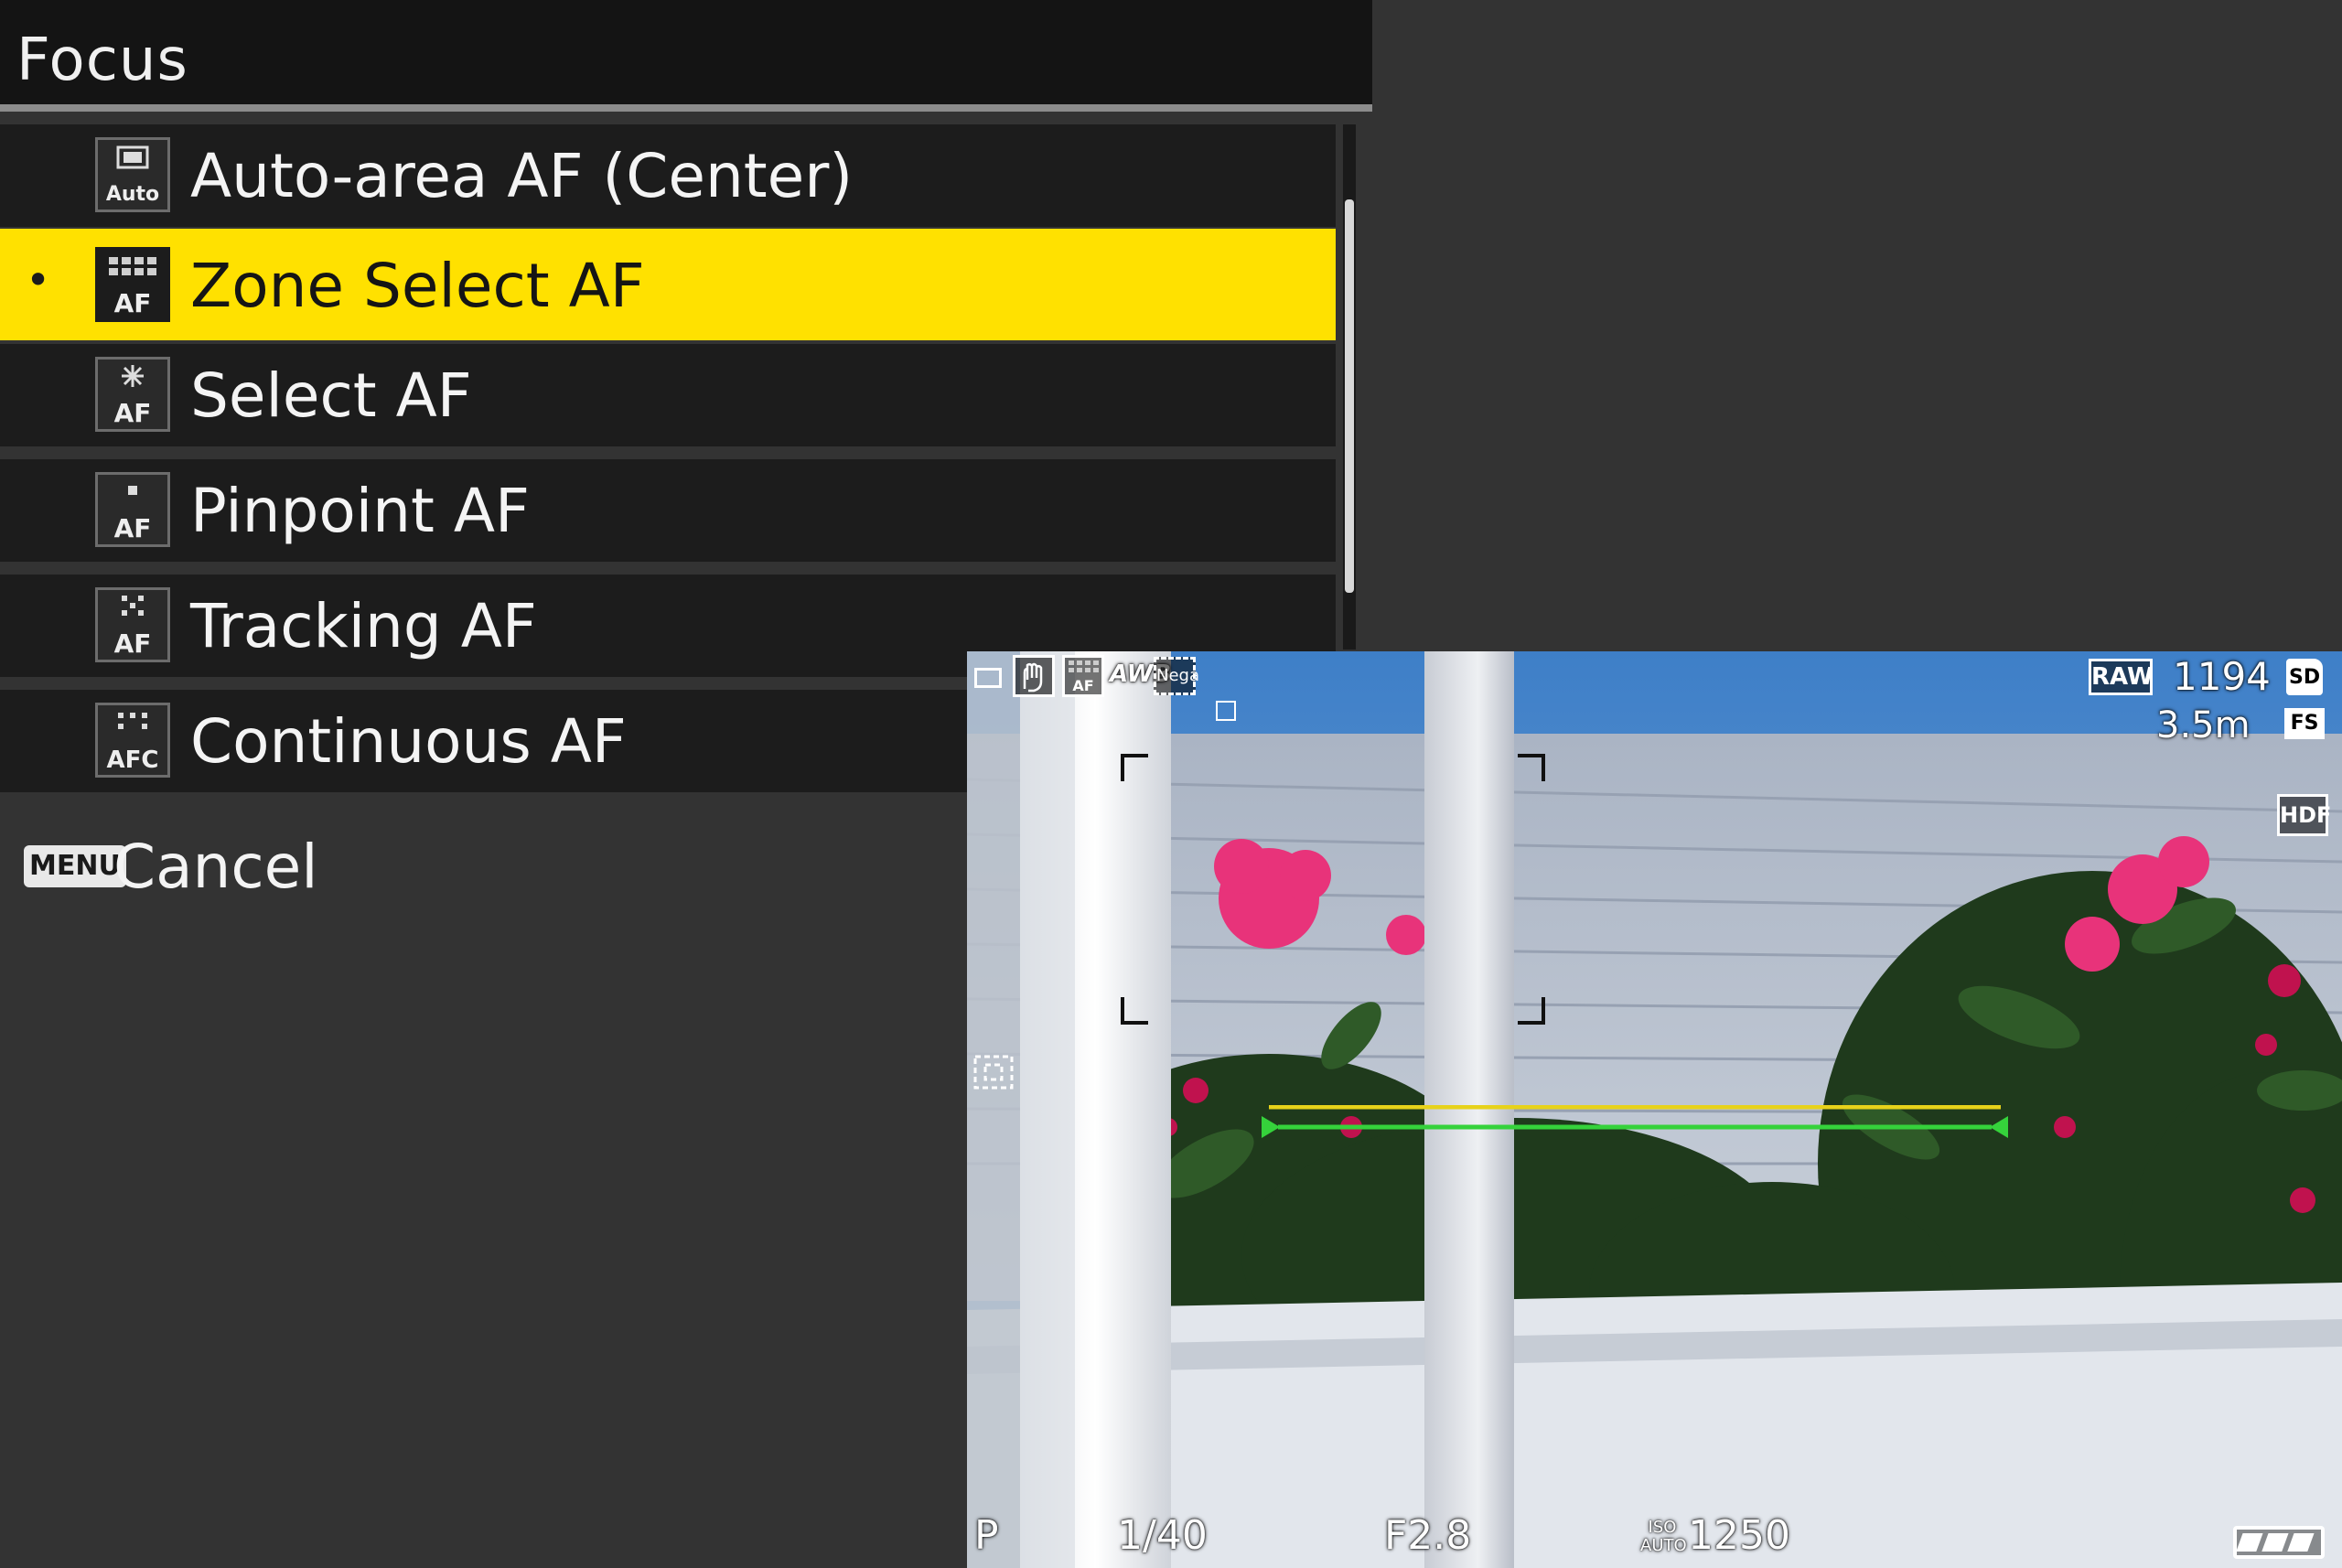 The height and width of the screenshot is (1568, 2342). Describe the element at coordinates (668, 284) in the screenshot. I see `menu-item-zone-select-af: • AF Zone Select AF` at that location.